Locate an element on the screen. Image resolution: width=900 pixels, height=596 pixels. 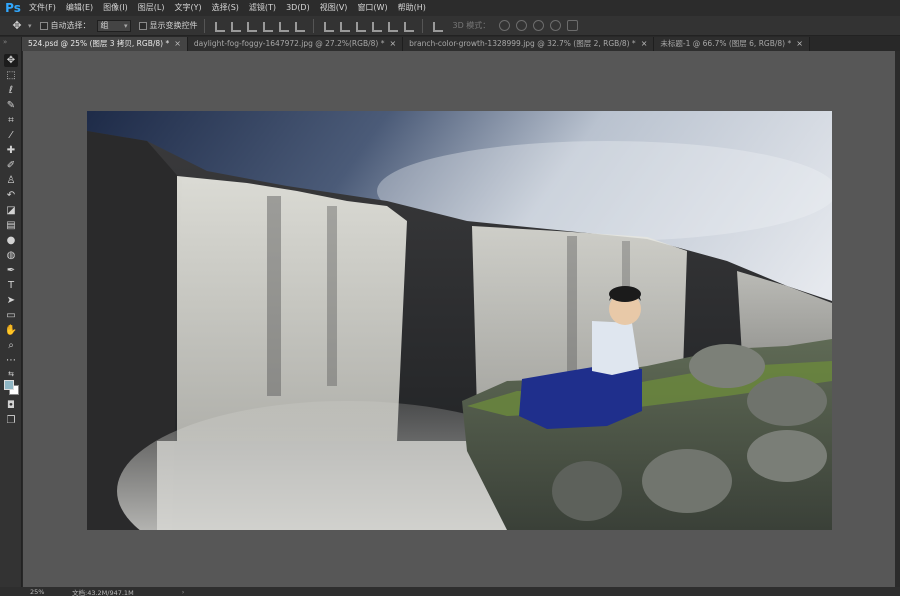
blur-tool-icon: ● is located at coordinates (11, 240).